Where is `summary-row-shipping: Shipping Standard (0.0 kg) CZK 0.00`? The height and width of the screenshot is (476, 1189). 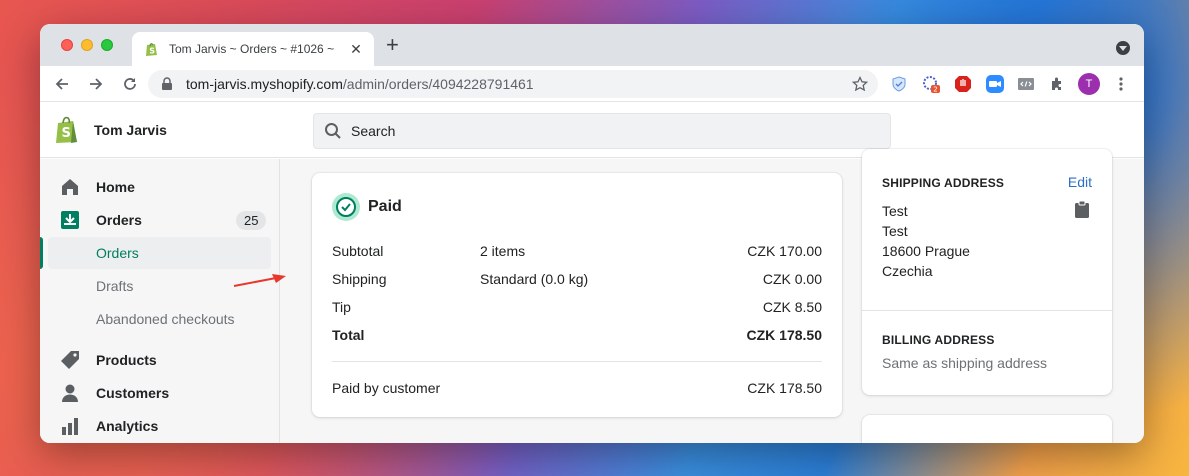 summary-row-shipping: Shipping Standard (0.0 kg) CZK 0.00 is located at coordinates (577, 281).